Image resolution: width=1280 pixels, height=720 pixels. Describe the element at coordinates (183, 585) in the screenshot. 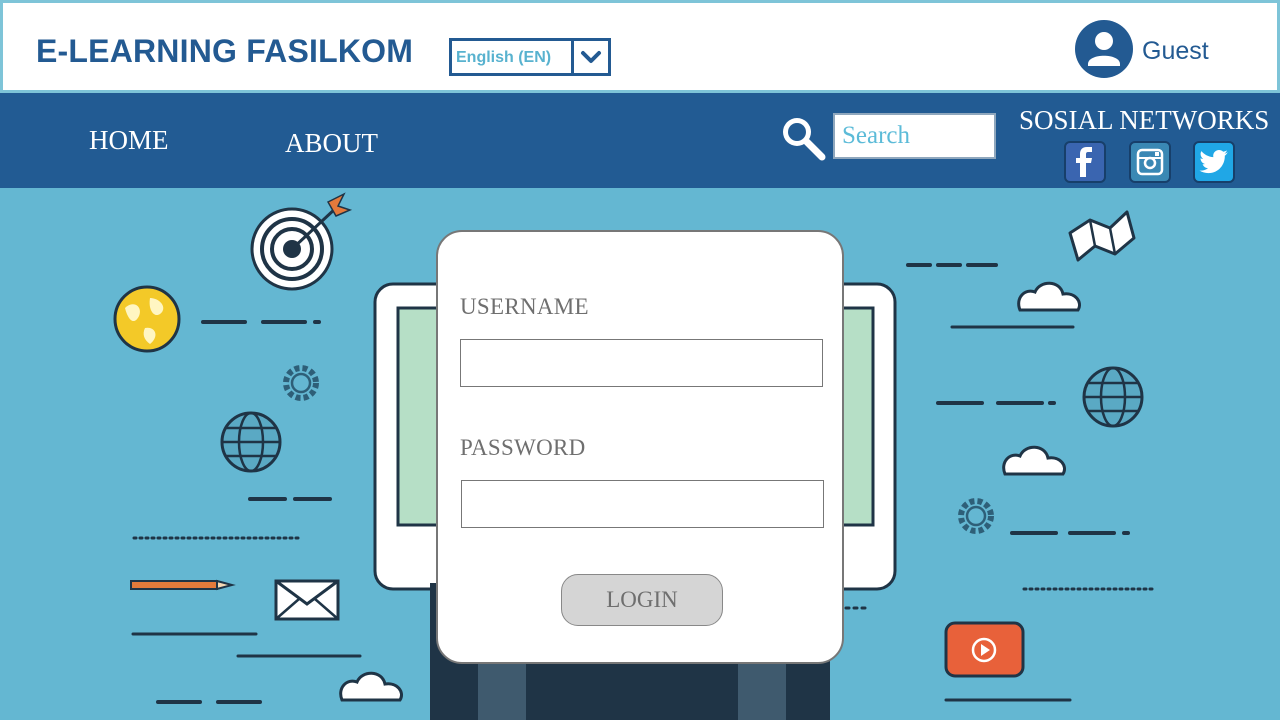

I see `pencil-icon` at that location.